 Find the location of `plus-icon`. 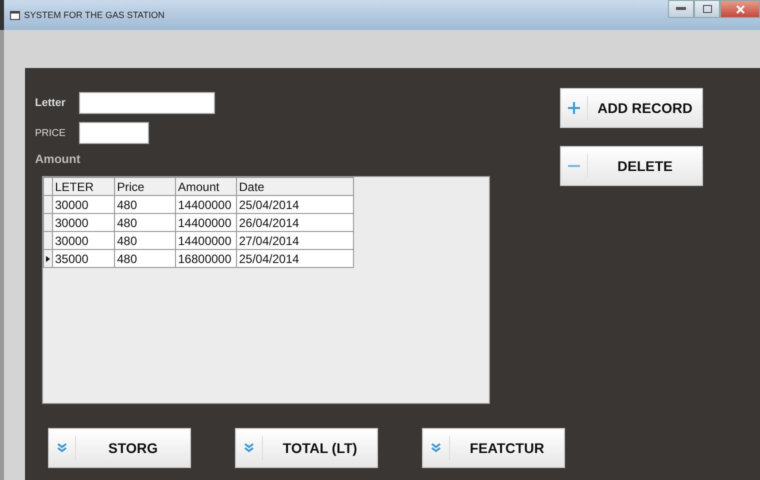

plus-icon is located at coordinates (574, 108).